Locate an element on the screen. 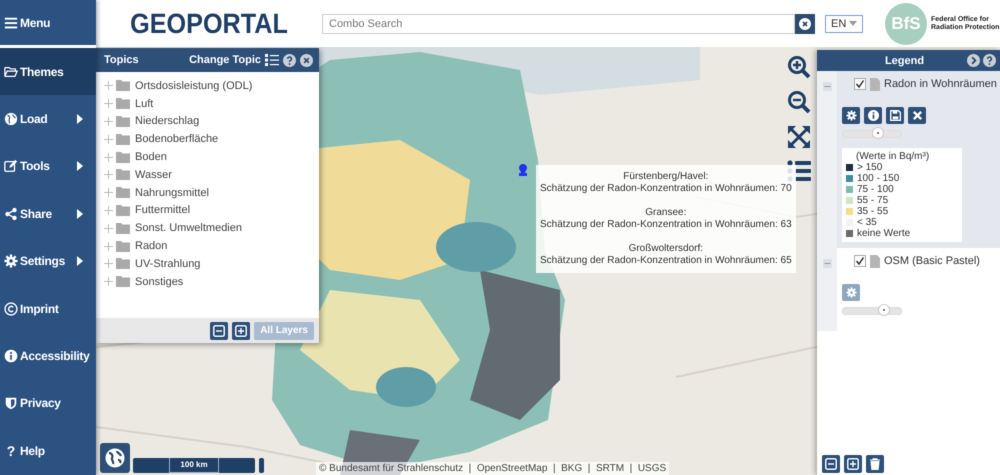 The height and width of the screenshot is (475, 1000). legend-label: 100 - 150 is located at coordinates (878, 178).